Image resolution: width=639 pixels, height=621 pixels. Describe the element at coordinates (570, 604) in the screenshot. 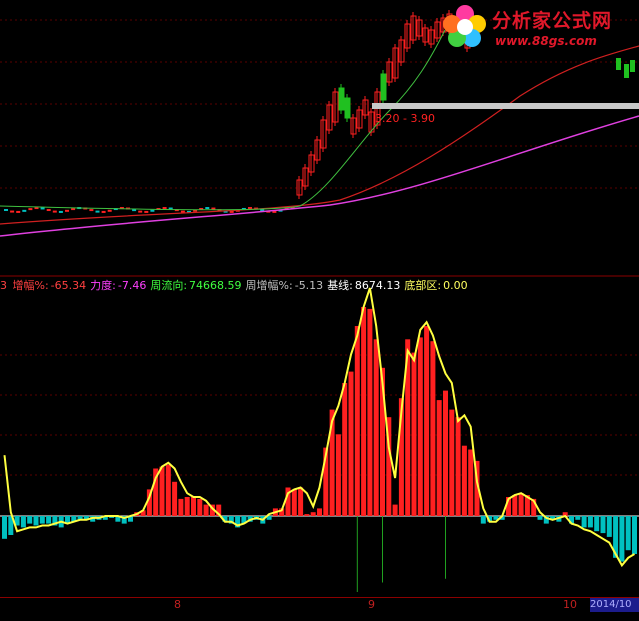

I see `axis-label-oct: 10` at that location.